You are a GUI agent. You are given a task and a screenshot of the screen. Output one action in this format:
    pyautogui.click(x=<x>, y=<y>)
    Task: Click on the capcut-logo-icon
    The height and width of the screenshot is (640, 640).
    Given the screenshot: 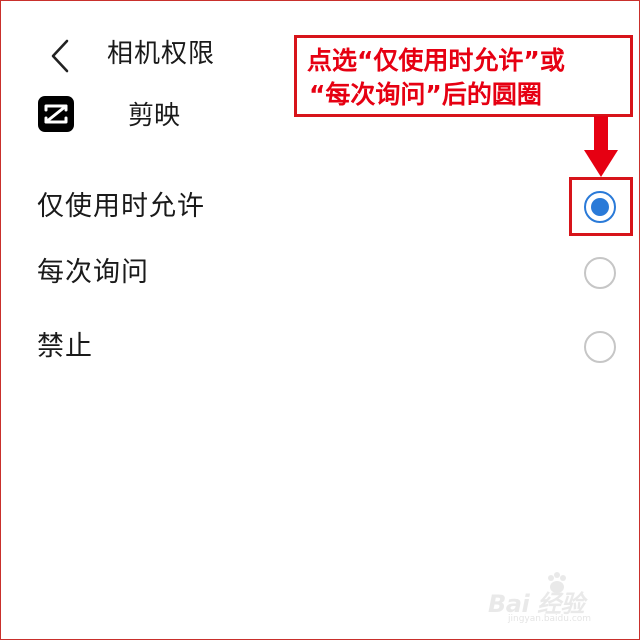 What is the action you would take?
    pyautogui.click(x=56, y=114)
    